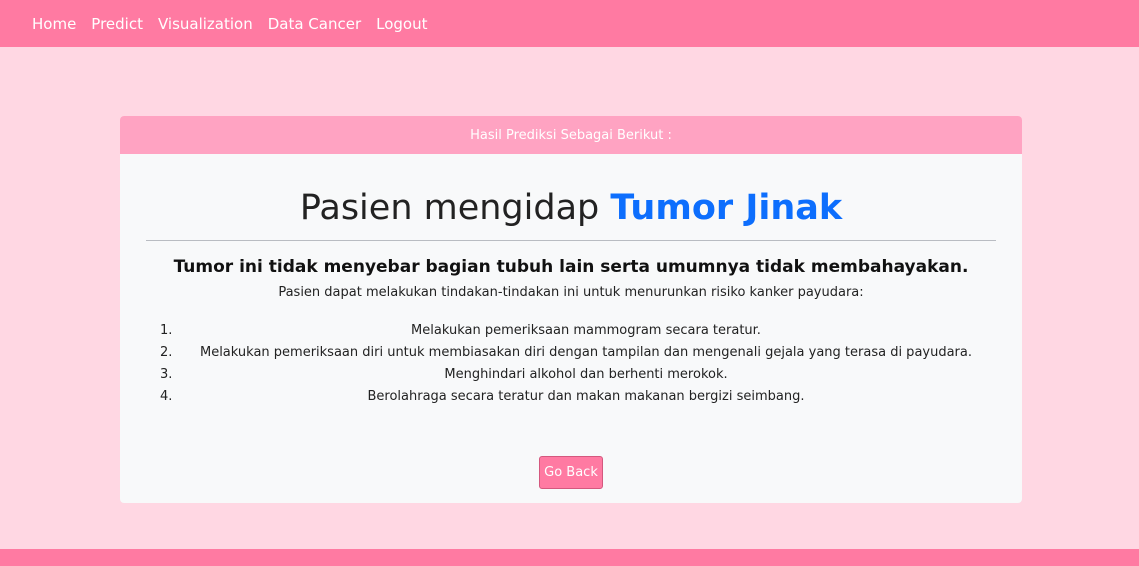 The height and width of the screenshot is (566, 1139). Describe the element at coordinates (166, 330) in the screenshot. I see `recommendation-number: 1.` at that location.